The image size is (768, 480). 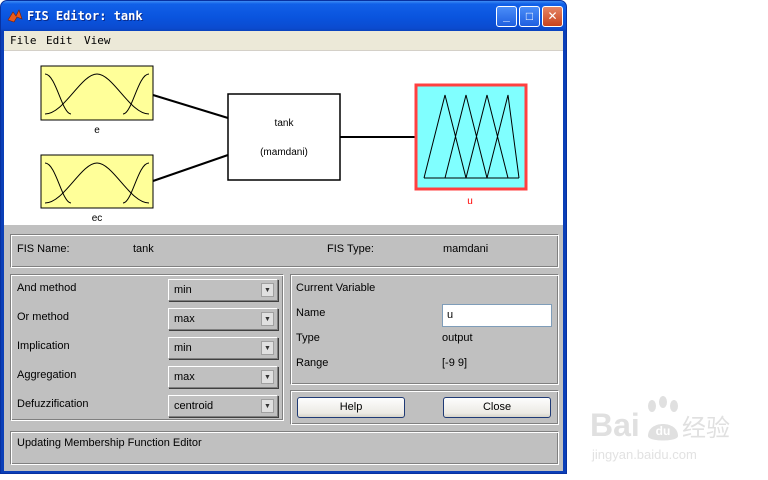 I want to click on and-method-select: min ▼, so click(x=223, y=290).